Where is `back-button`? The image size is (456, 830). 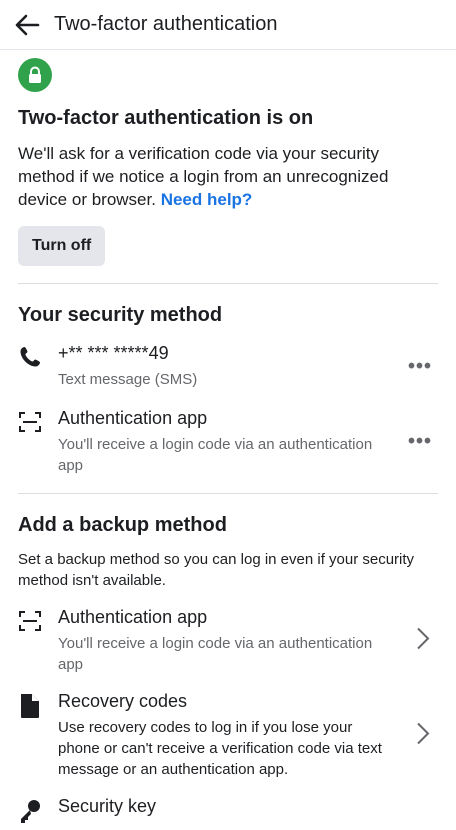
back-button is located at coordinates (27, 25).